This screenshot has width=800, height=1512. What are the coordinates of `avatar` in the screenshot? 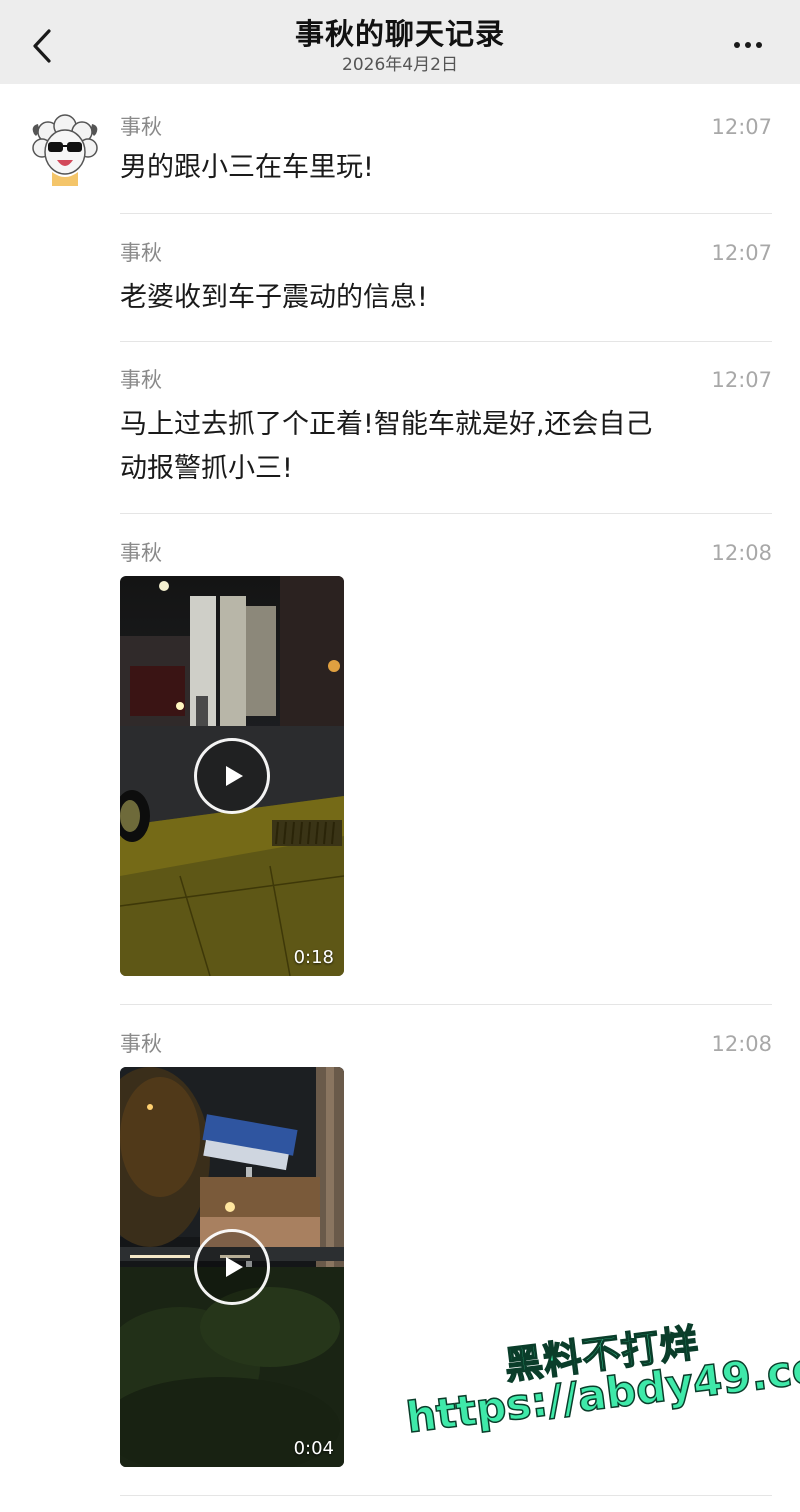 It's located at (65, 149).